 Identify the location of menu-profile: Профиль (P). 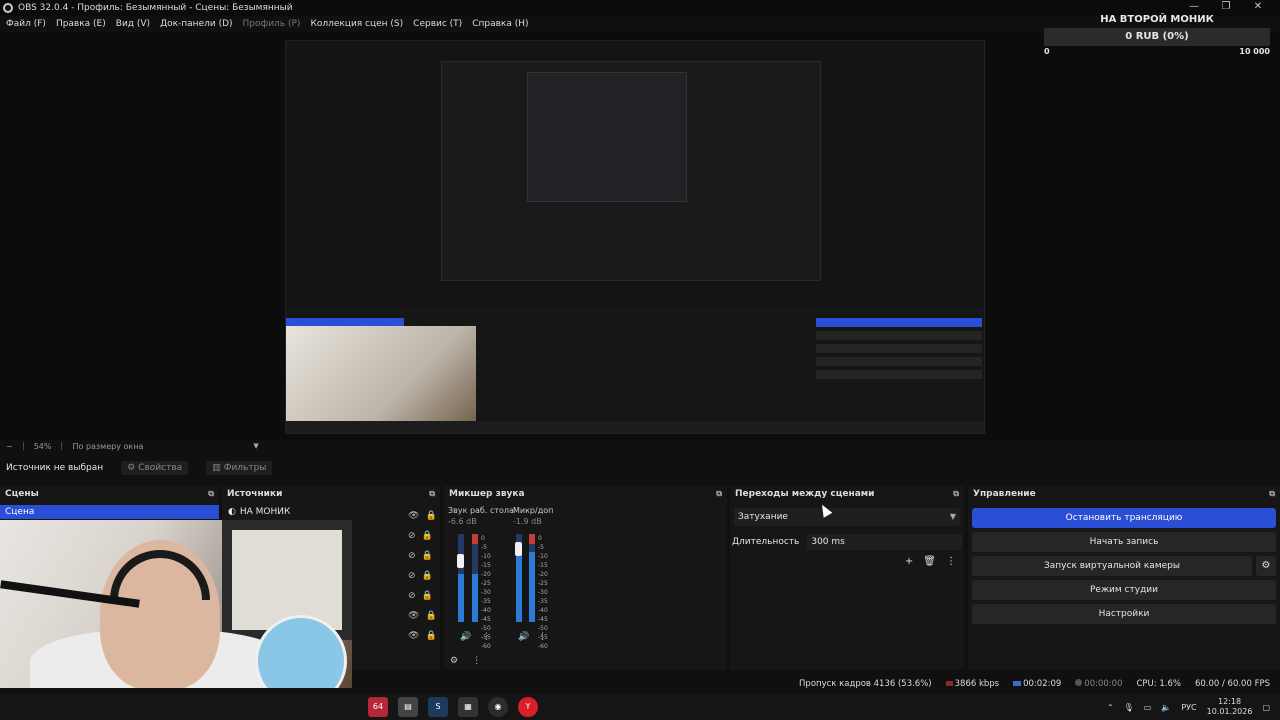
(272, 24).